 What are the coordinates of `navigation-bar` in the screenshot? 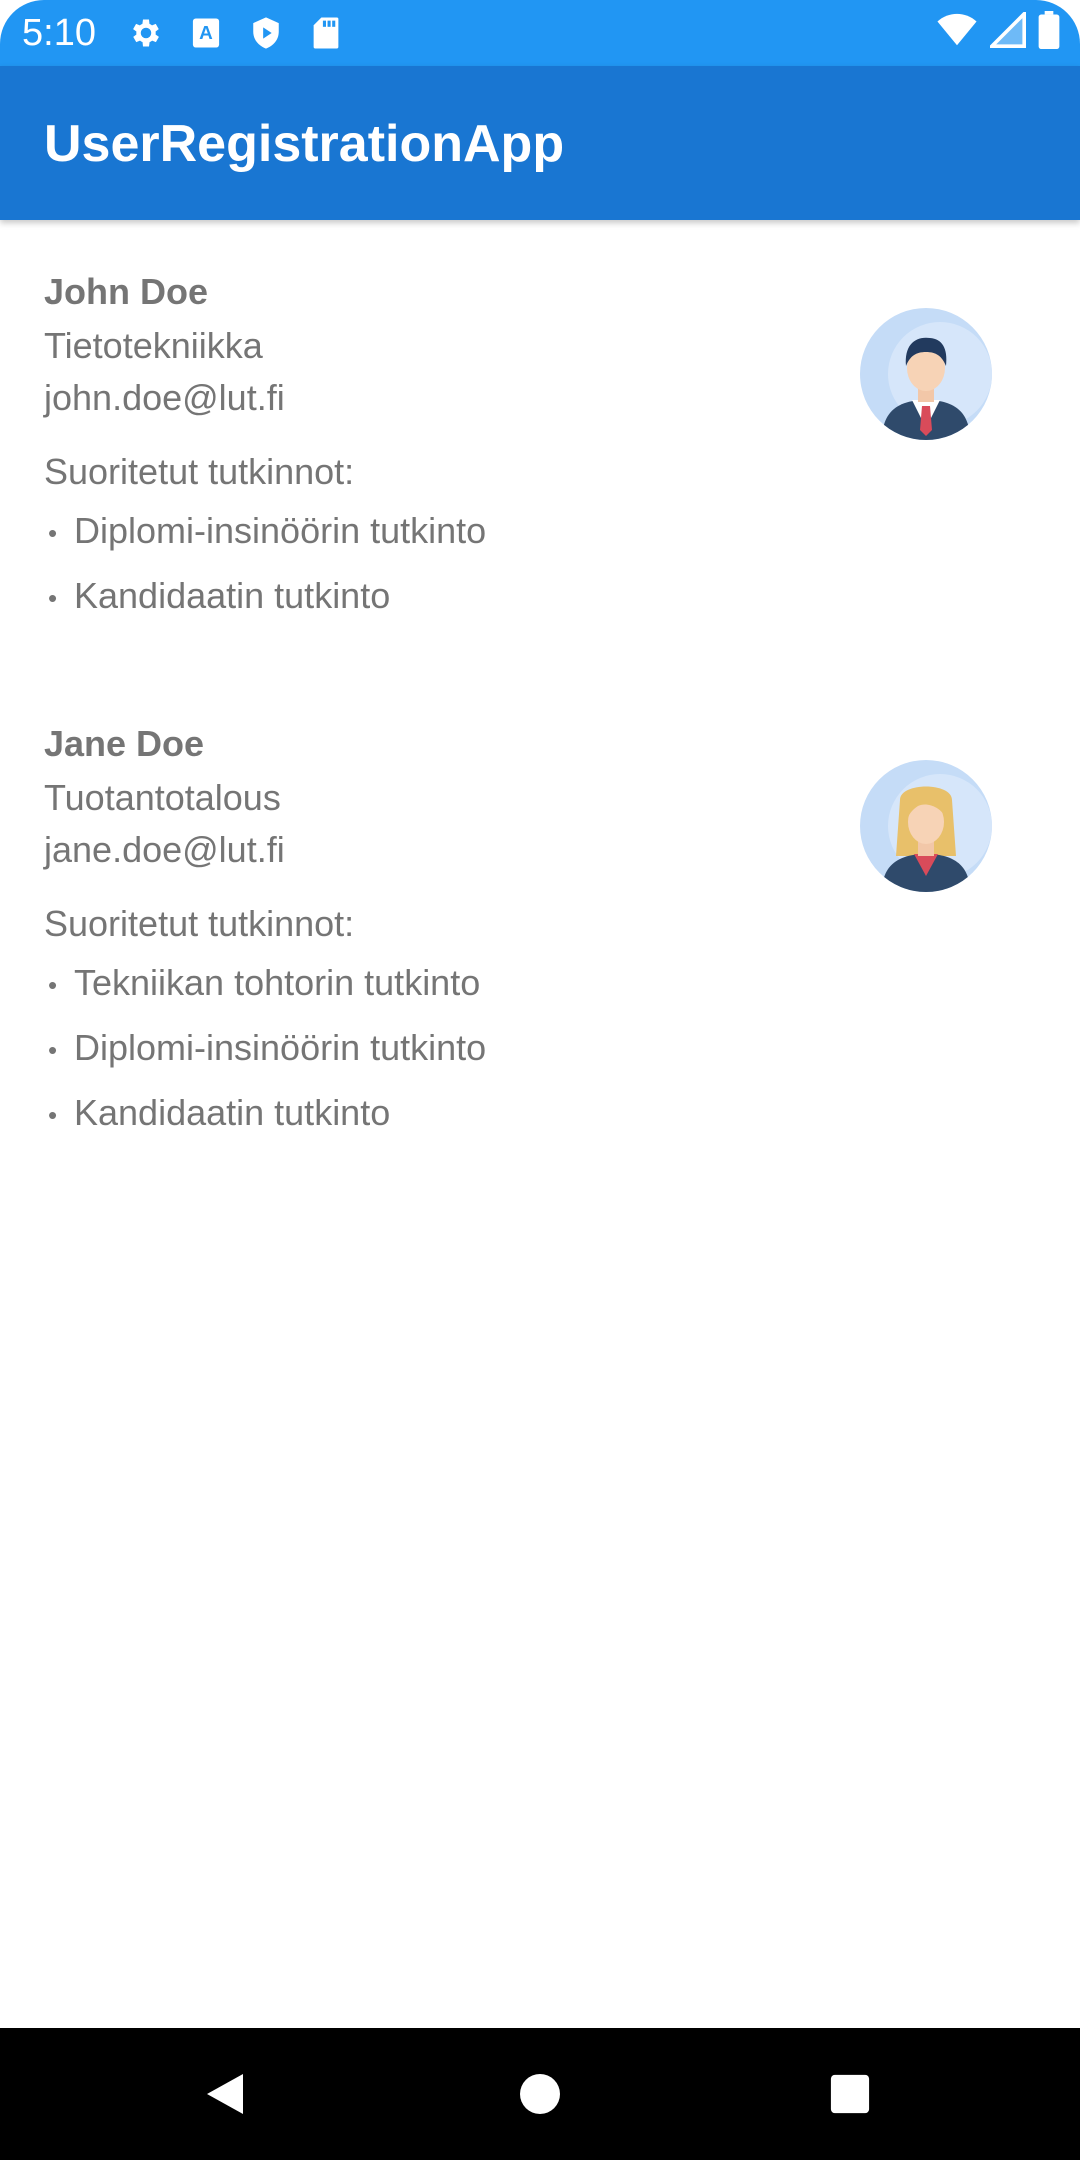 It's located at (540, 2094).